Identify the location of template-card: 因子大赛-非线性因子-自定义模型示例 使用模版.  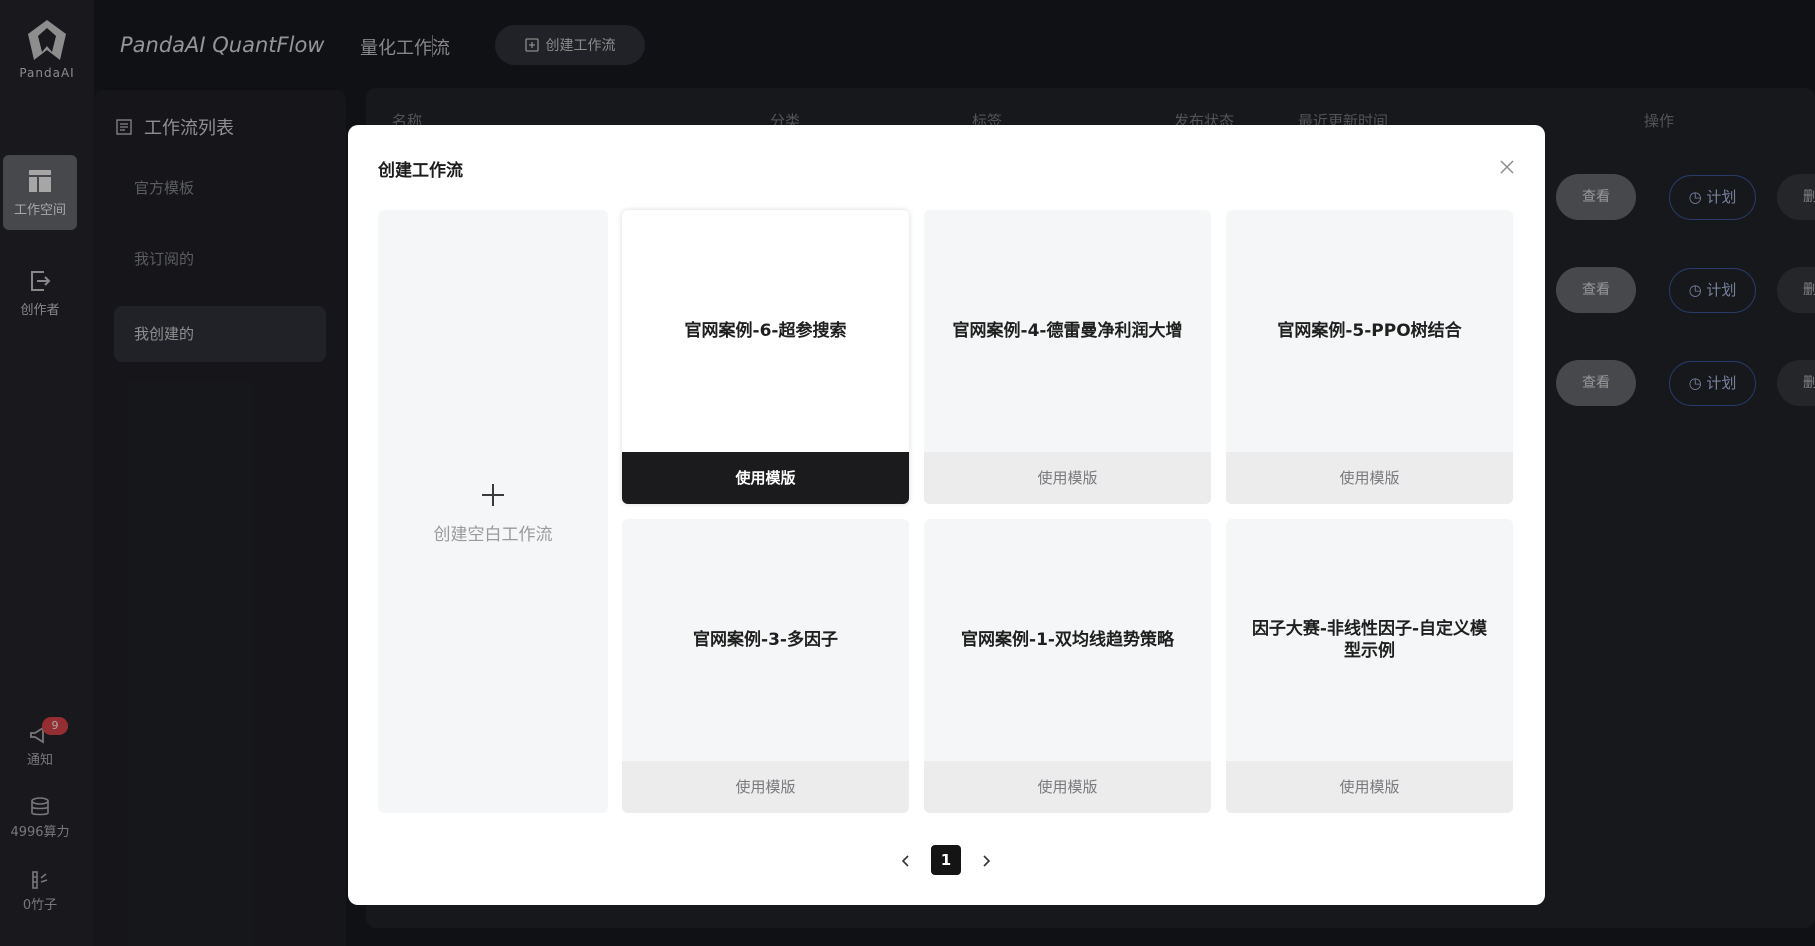
(1369, 666).